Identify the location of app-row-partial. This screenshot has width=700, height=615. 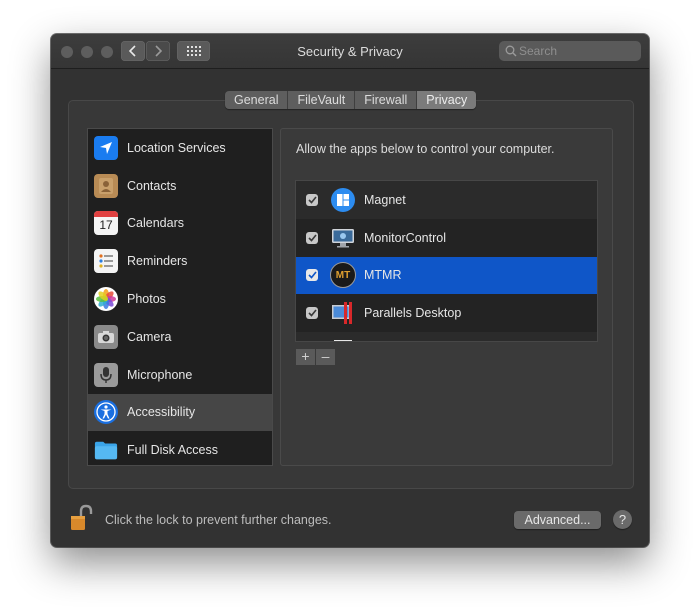
(446, 336).